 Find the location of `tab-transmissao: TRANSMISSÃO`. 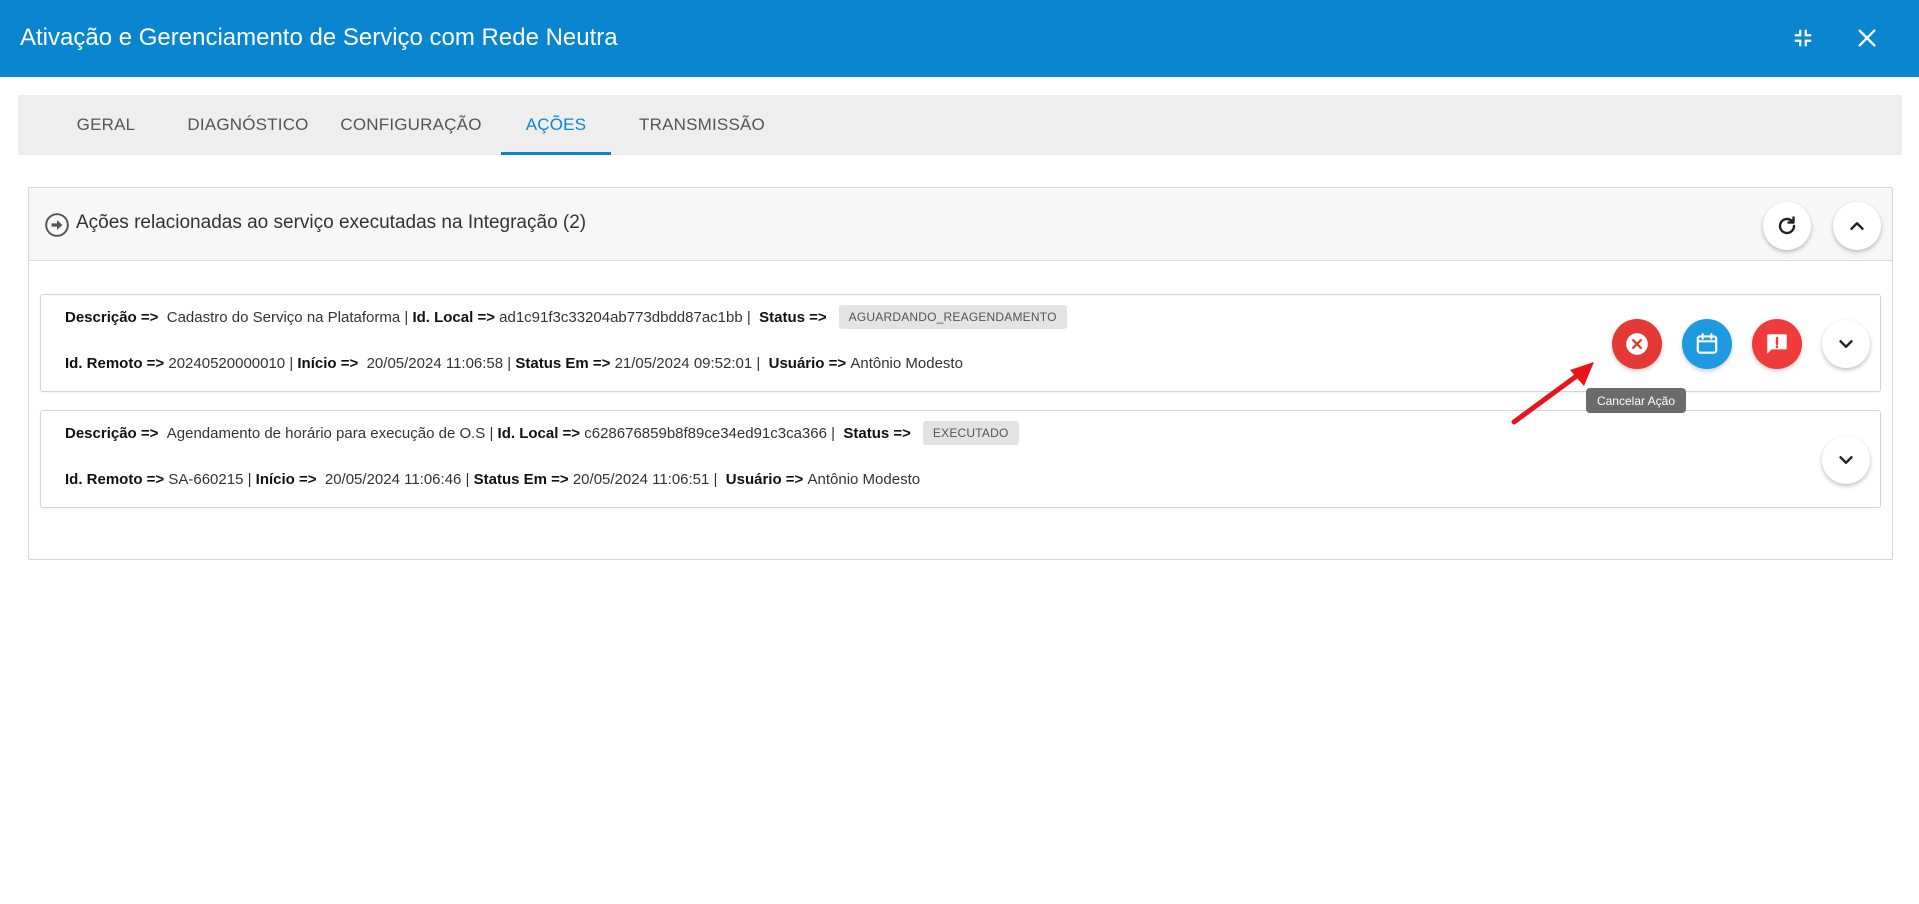

tab-transmissao: TRANSMISSÃO is located at coordinates (702, 125).